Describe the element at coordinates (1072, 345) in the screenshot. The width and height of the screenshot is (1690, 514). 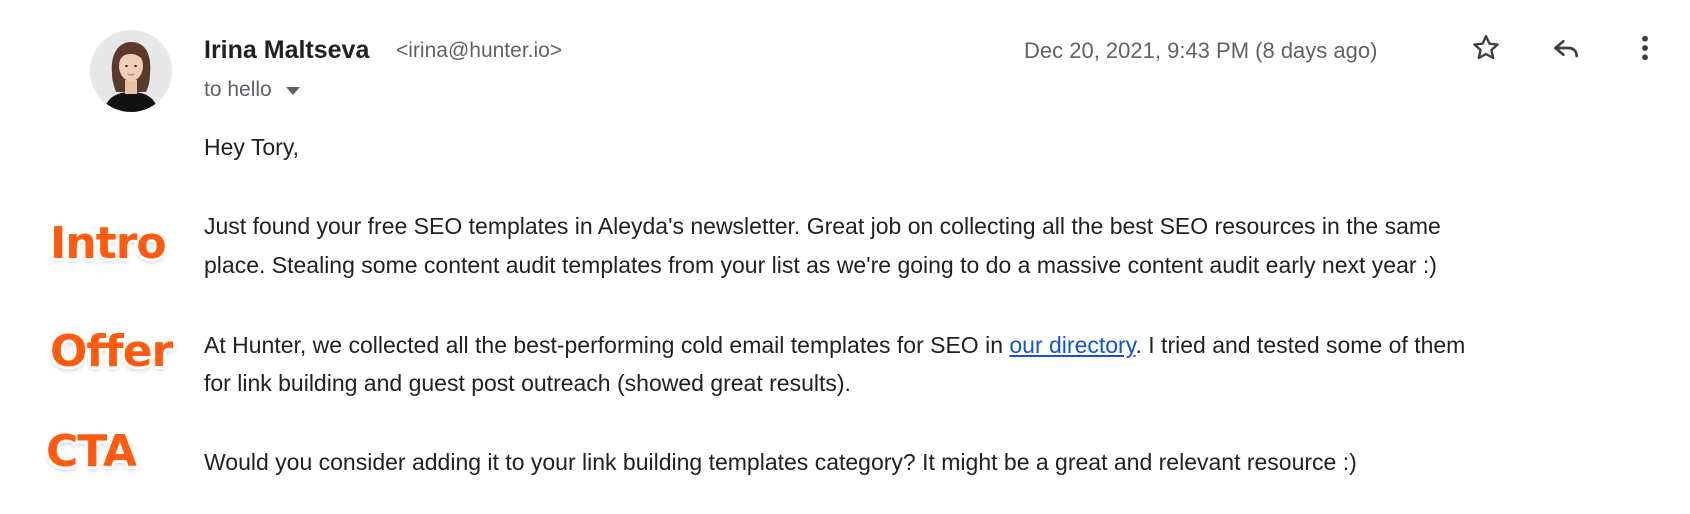
I see `directory-link: our directory` at that location.